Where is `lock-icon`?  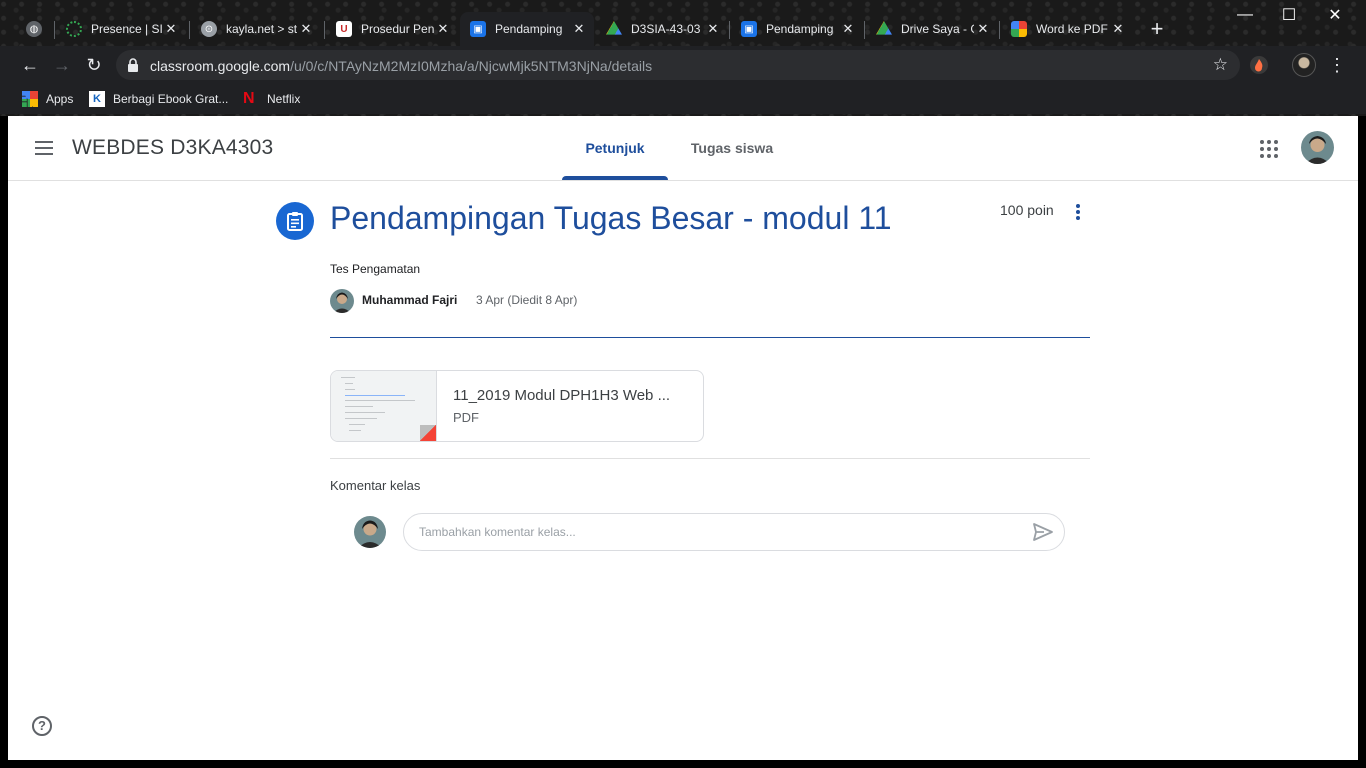
lock-icon is located at coordinates (133, 65).